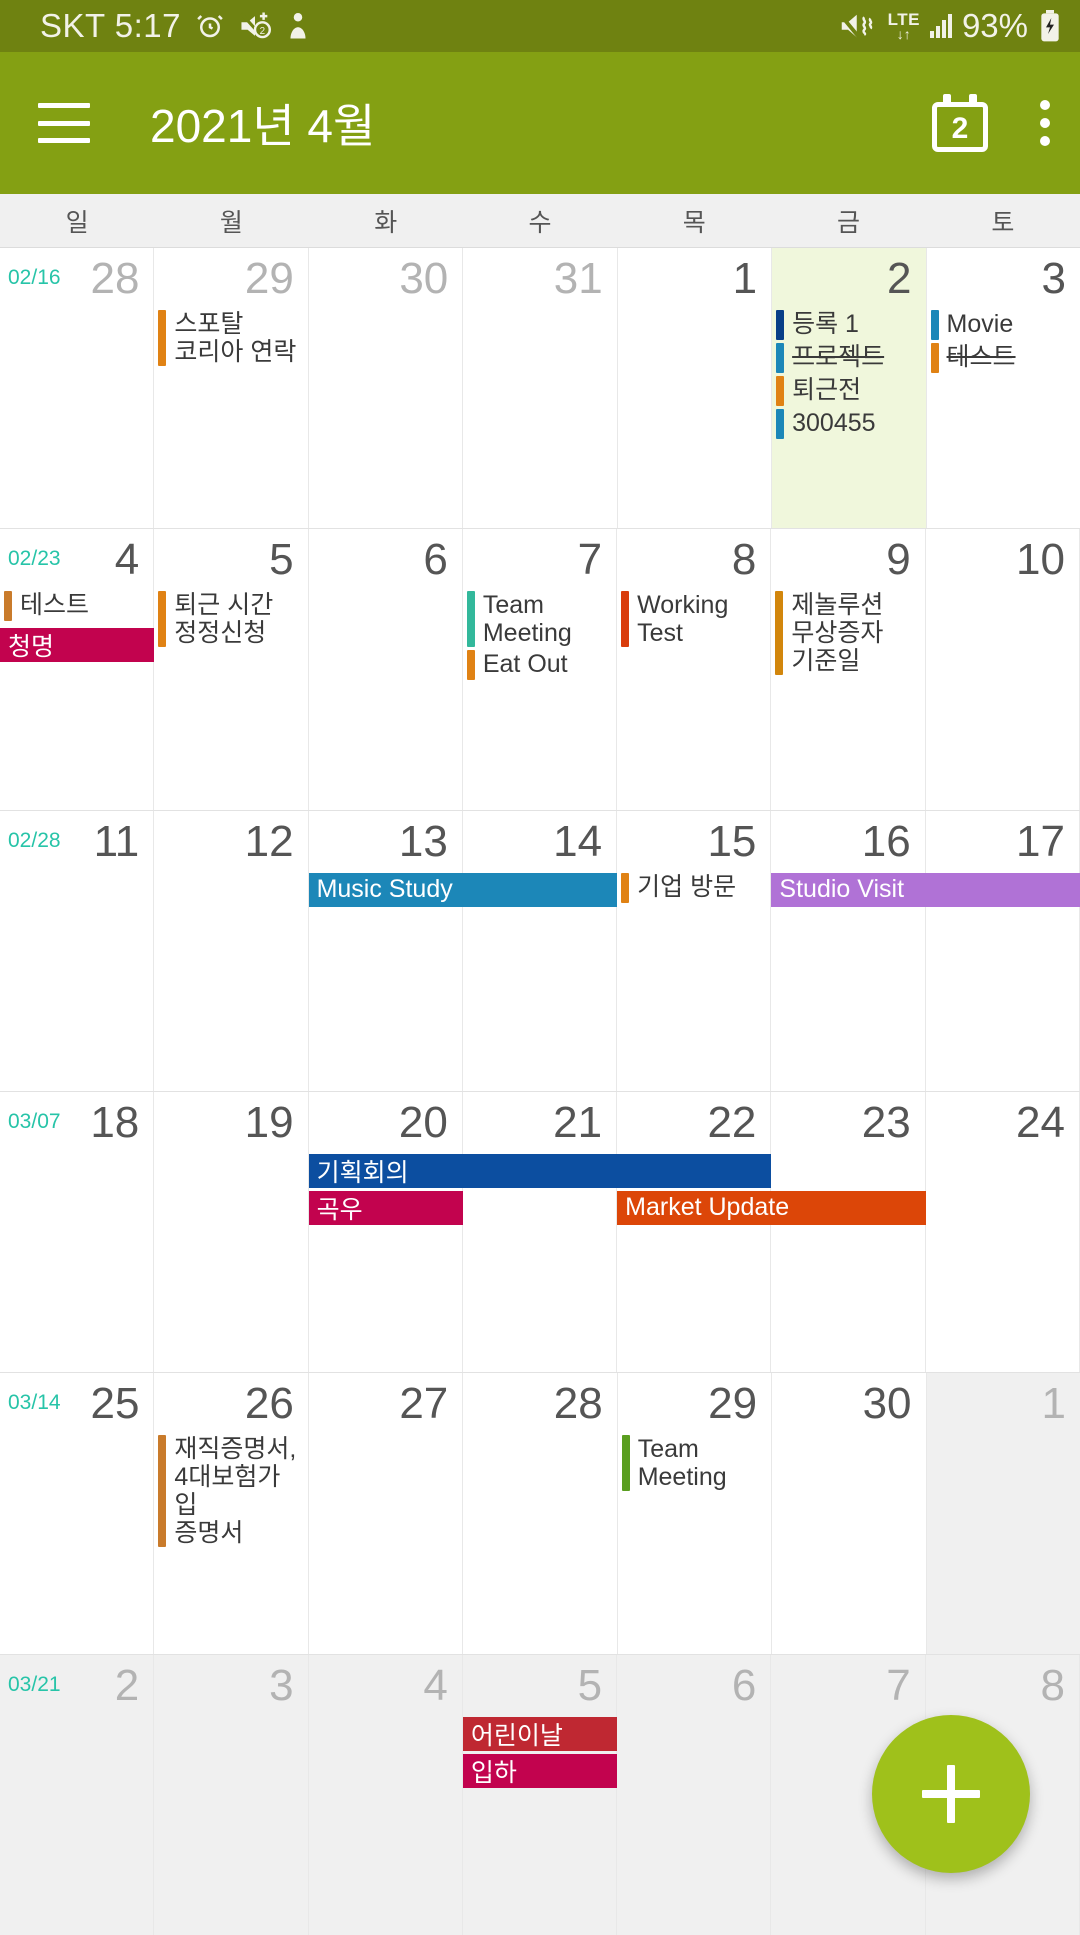 The width and height of the screenshot is (1080, 1935). I want to click on multi-day-event: Market Update, so click(771, 1207).